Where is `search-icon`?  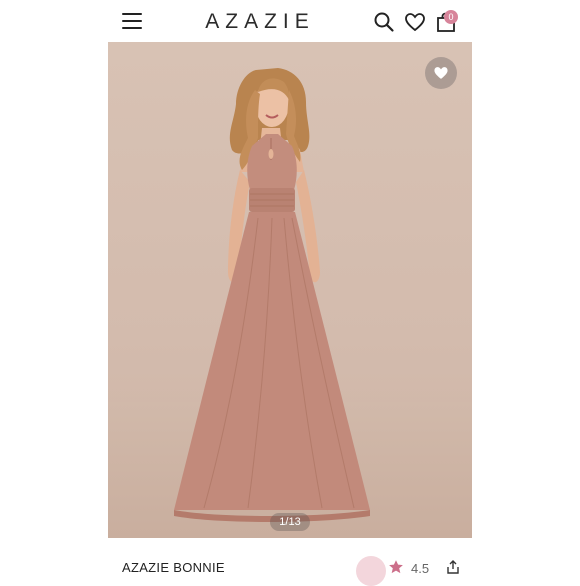 search-icon is located at coordinates (384, 22).